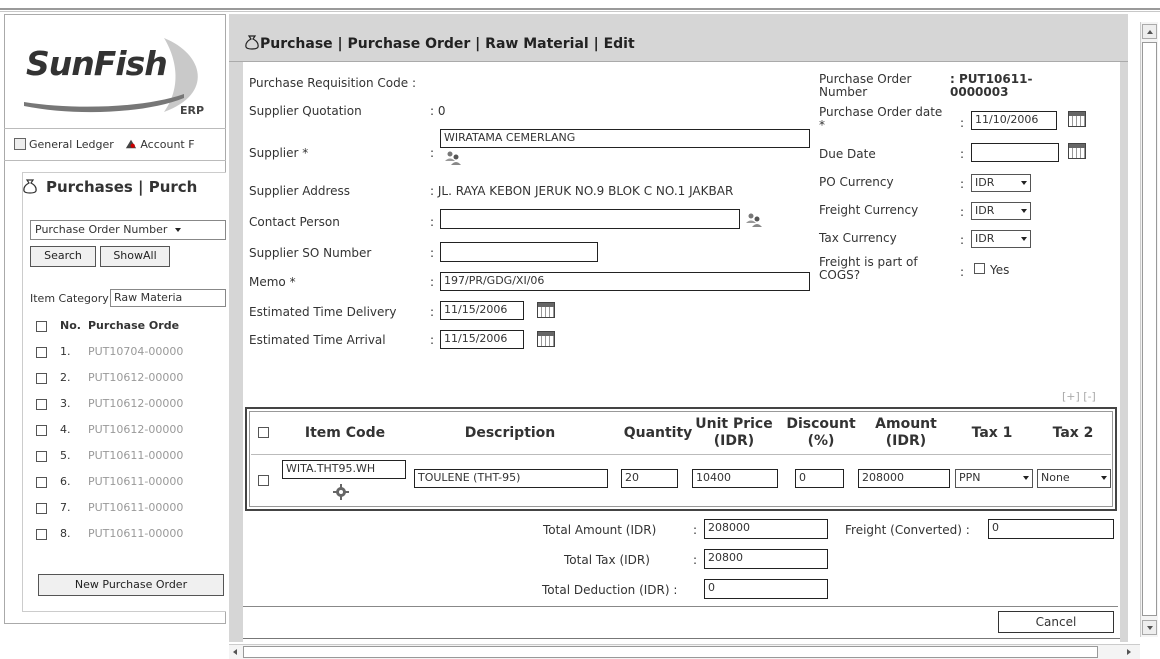  Describe the element at coordinates (263, 480) in the screenshot. I see `item-row-checkbox` at that location.